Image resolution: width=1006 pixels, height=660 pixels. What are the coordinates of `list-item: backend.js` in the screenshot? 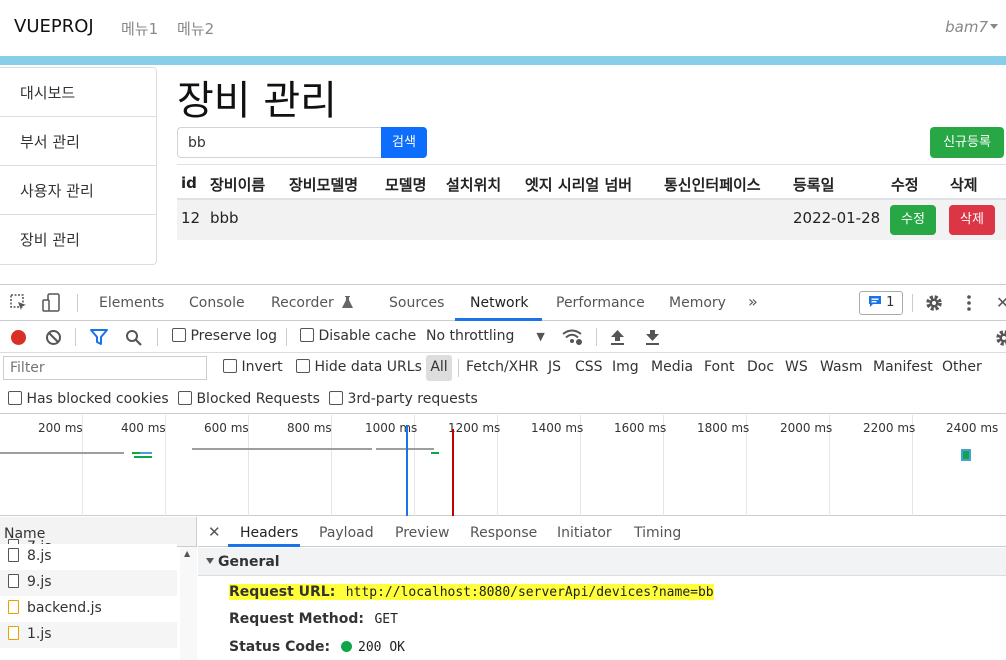 It's located at (88, 609).